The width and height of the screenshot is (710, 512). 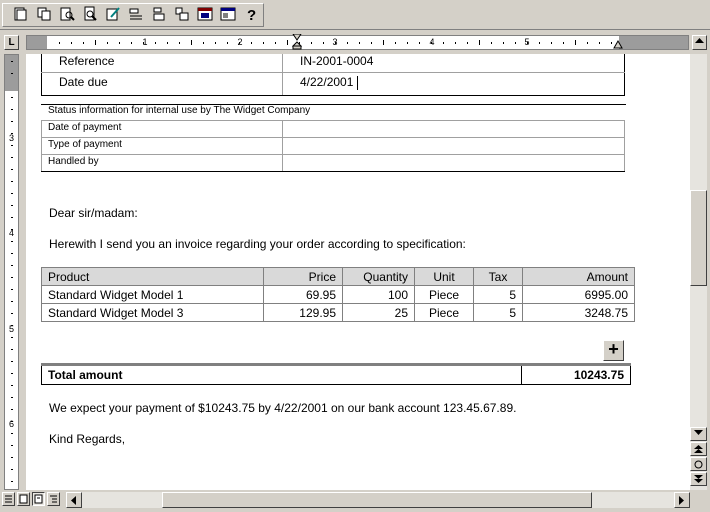 I want to click on right-indent-marker-icon, so click(x=618, y=45).